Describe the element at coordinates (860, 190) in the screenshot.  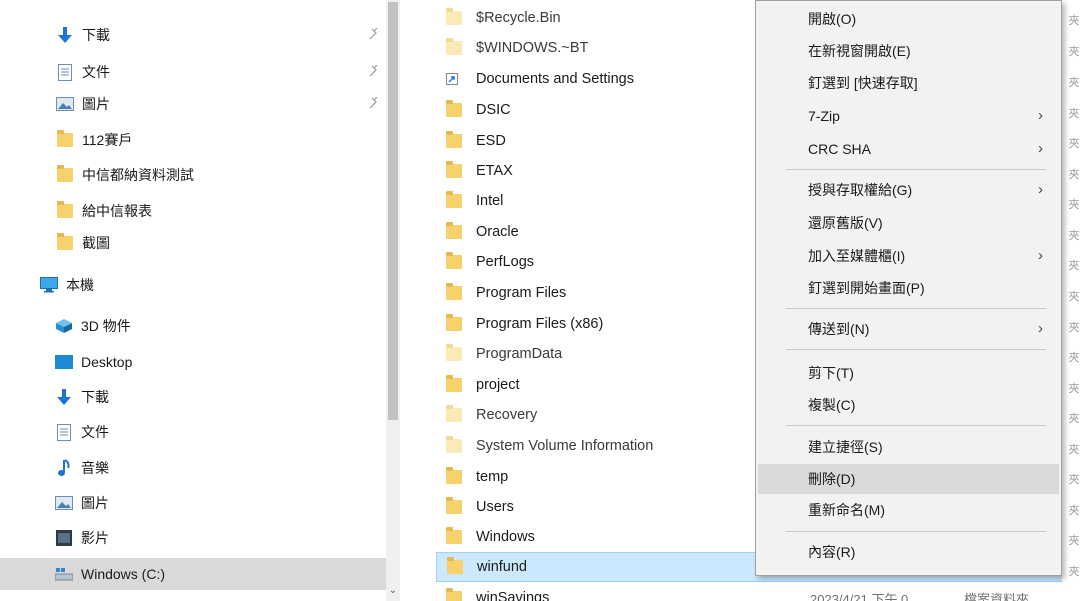
I see `menu-item-label: 授與存取權給(G)` at that location.